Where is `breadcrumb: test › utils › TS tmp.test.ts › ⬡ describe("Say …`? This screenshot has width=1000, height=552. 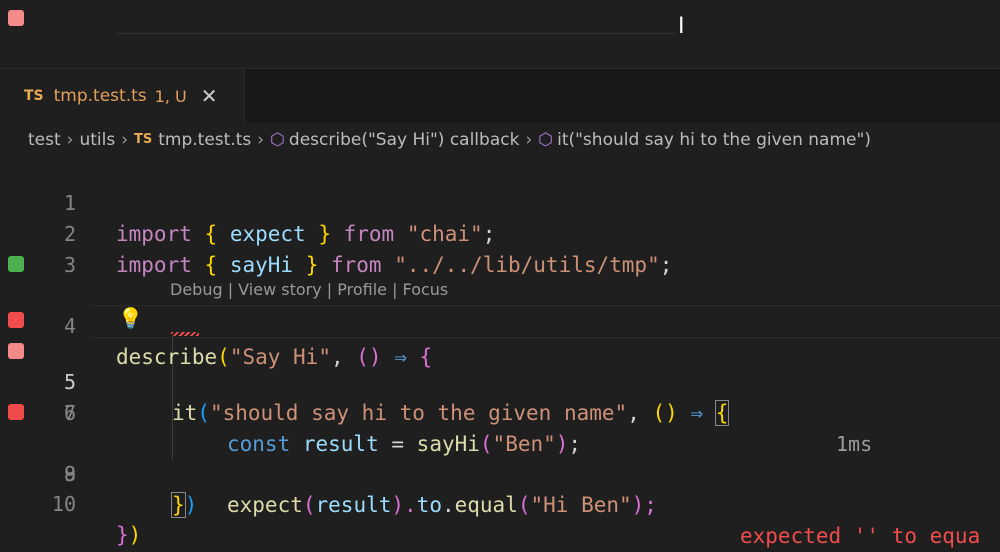 breadcrumb: test › utils › TS tmp.test.ts › ⬡ describe("Say … is located at coordinates (500, 140).